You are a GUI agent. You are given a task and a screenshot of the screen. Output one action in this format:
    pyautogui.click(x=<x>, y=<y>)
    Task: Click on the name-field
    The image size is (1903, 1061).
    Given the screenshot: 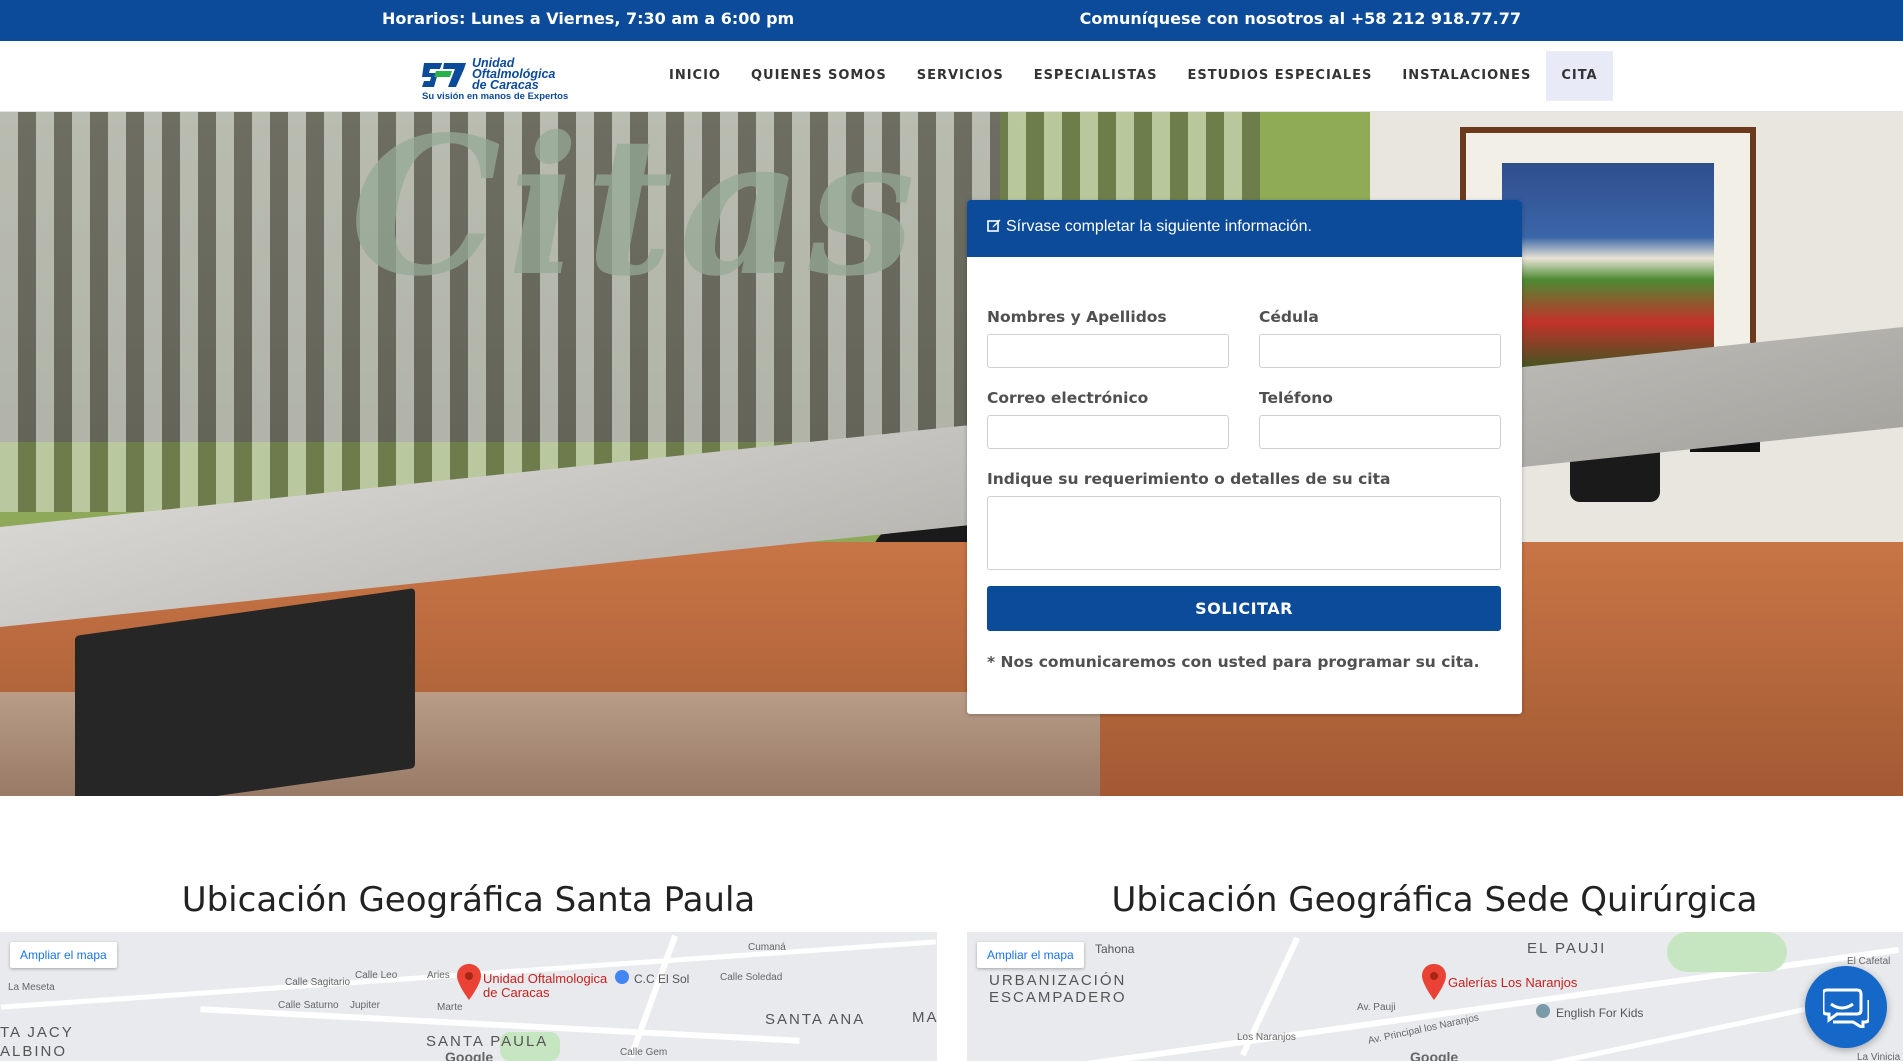 What is the action you would take?
    pyautogui.click(x=1108, y=351)
    